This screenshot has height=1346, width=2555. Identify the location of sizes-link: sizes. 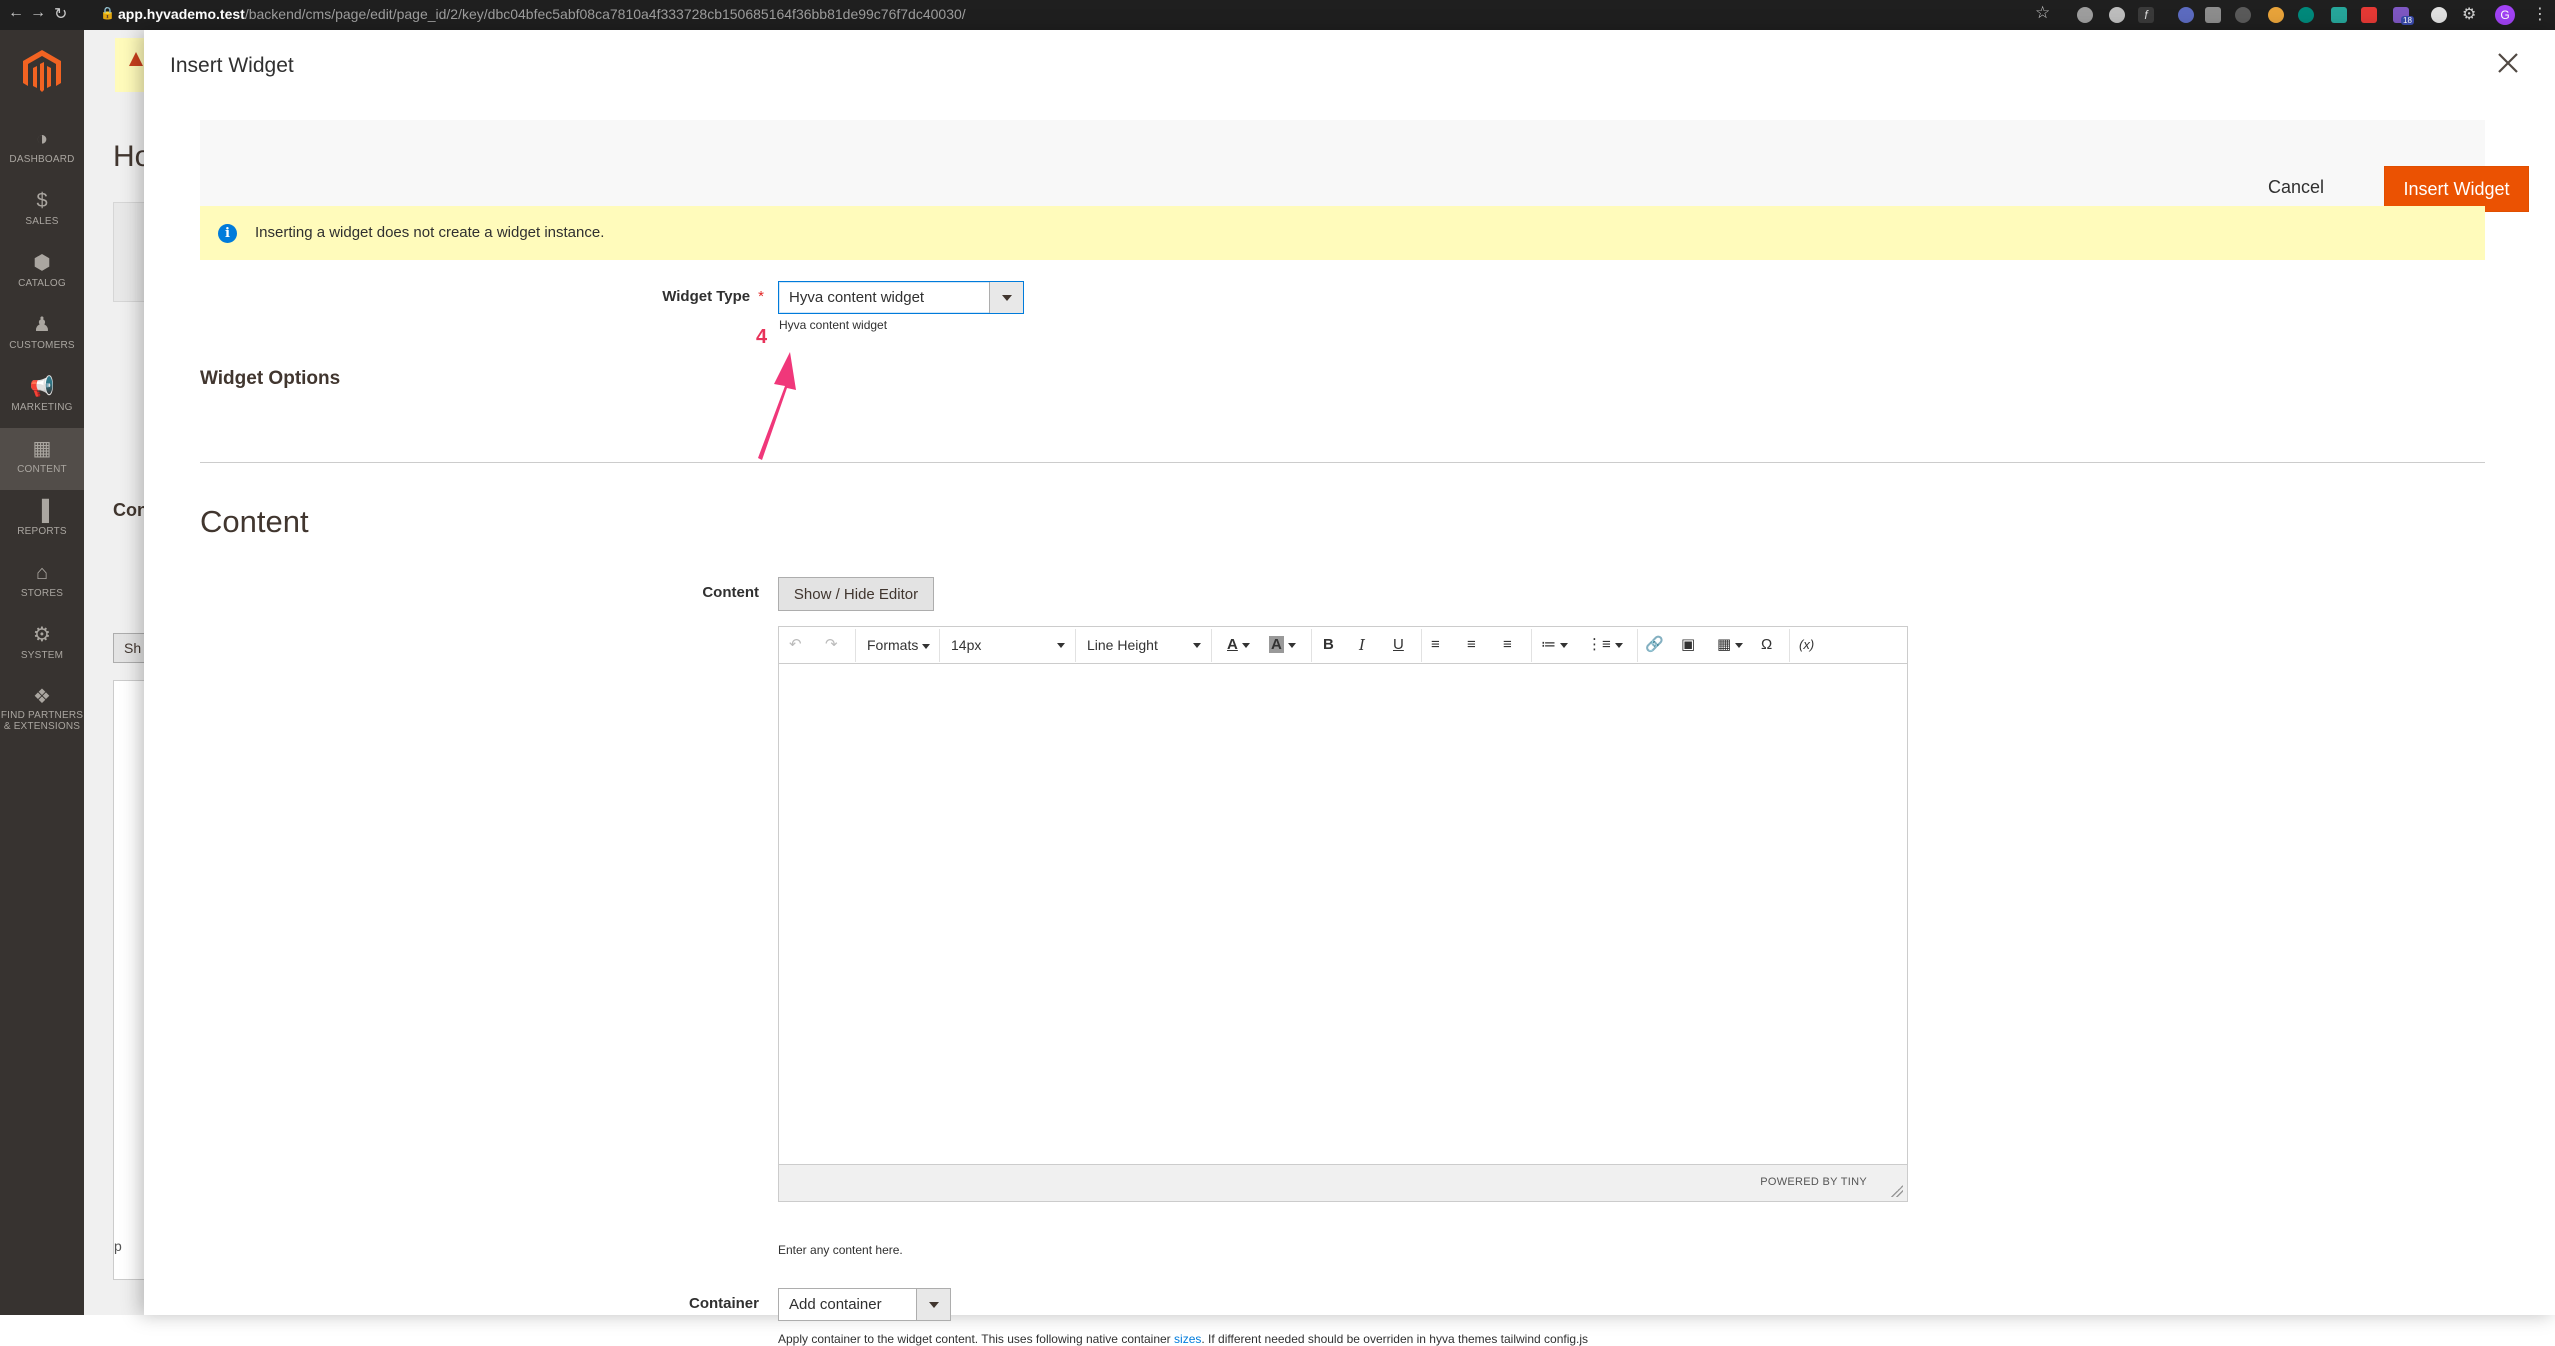
(1187, 1339).